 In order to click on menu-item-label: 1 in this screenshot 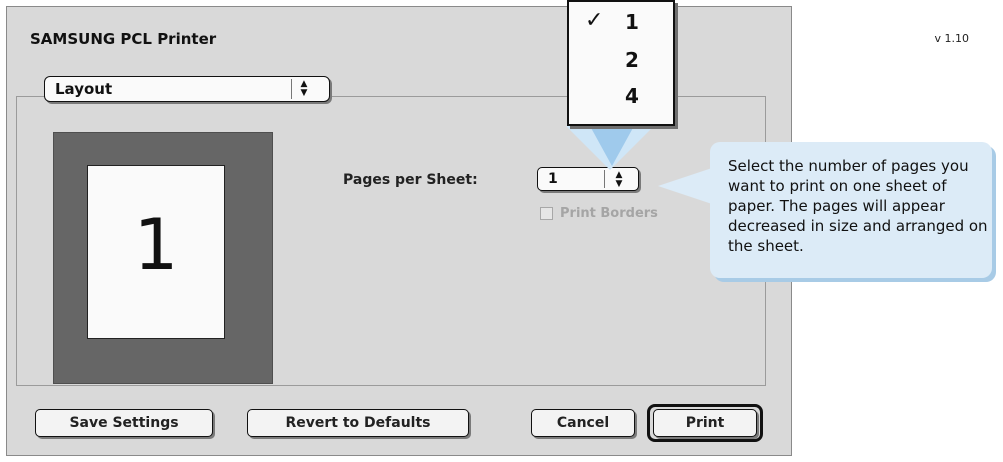, I will do `click(632, 22)`.